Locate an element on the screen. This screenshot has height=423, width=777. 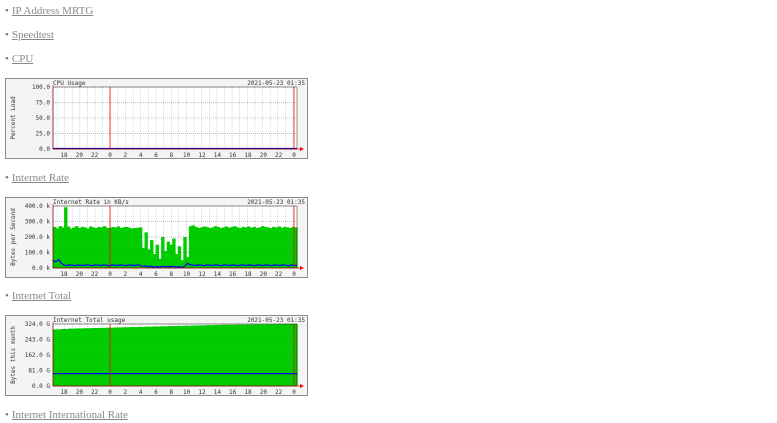
y-tick-label: 25.0 is located at coordinates (43, 134).